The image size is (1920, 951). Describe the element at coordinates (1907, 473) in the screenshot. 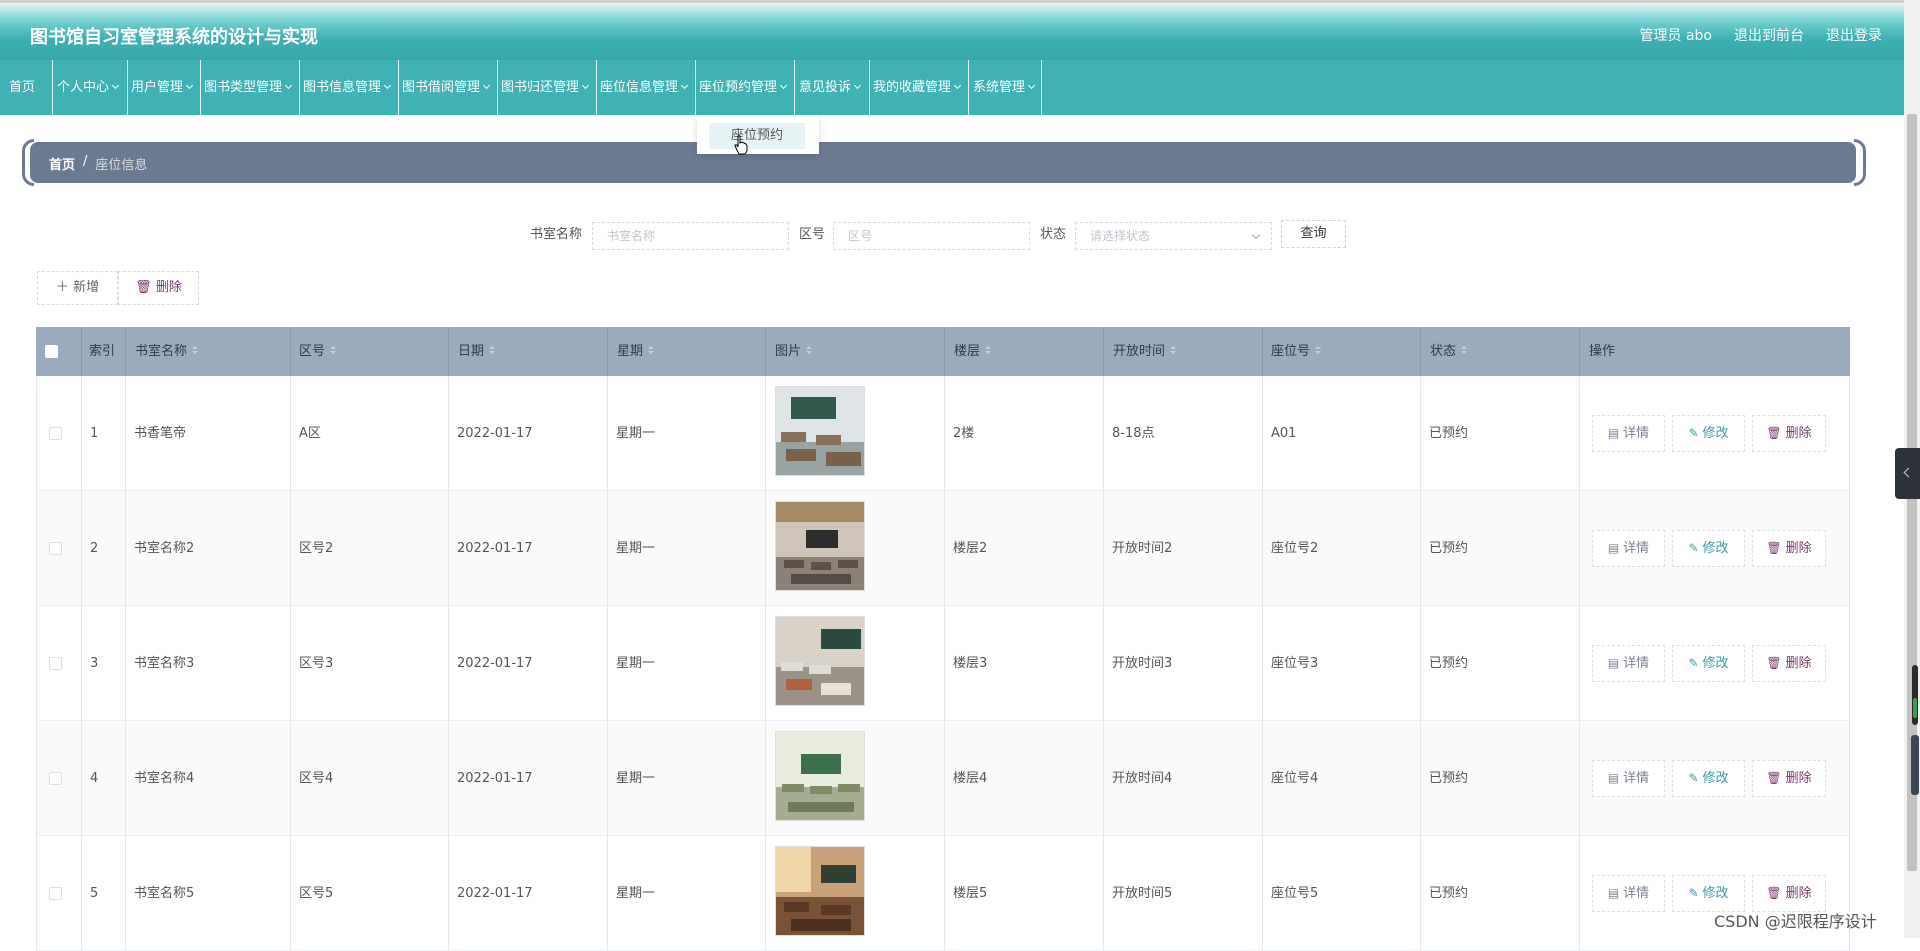

I see `side-panel-toggle` at that location.